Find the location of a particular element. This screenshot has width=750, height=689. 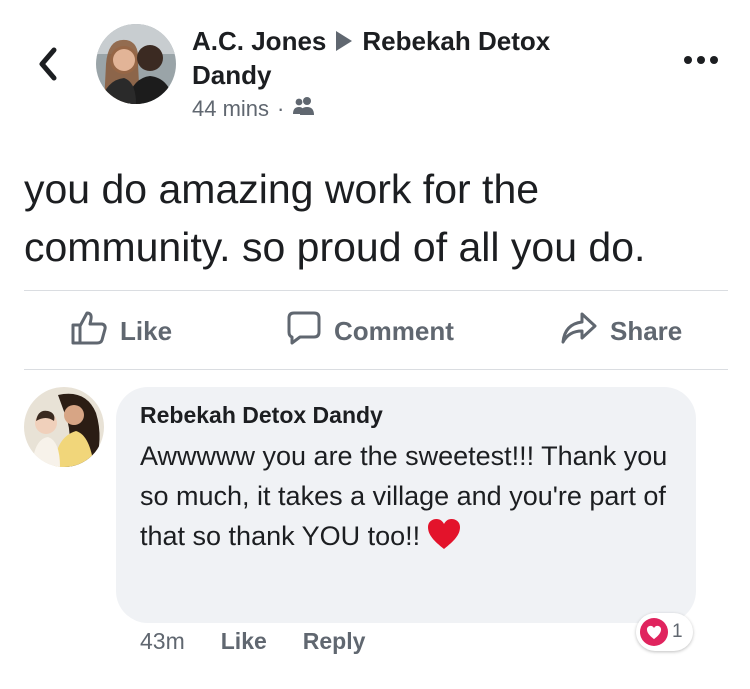

like-button: Like is located at coordinates (121, 331).